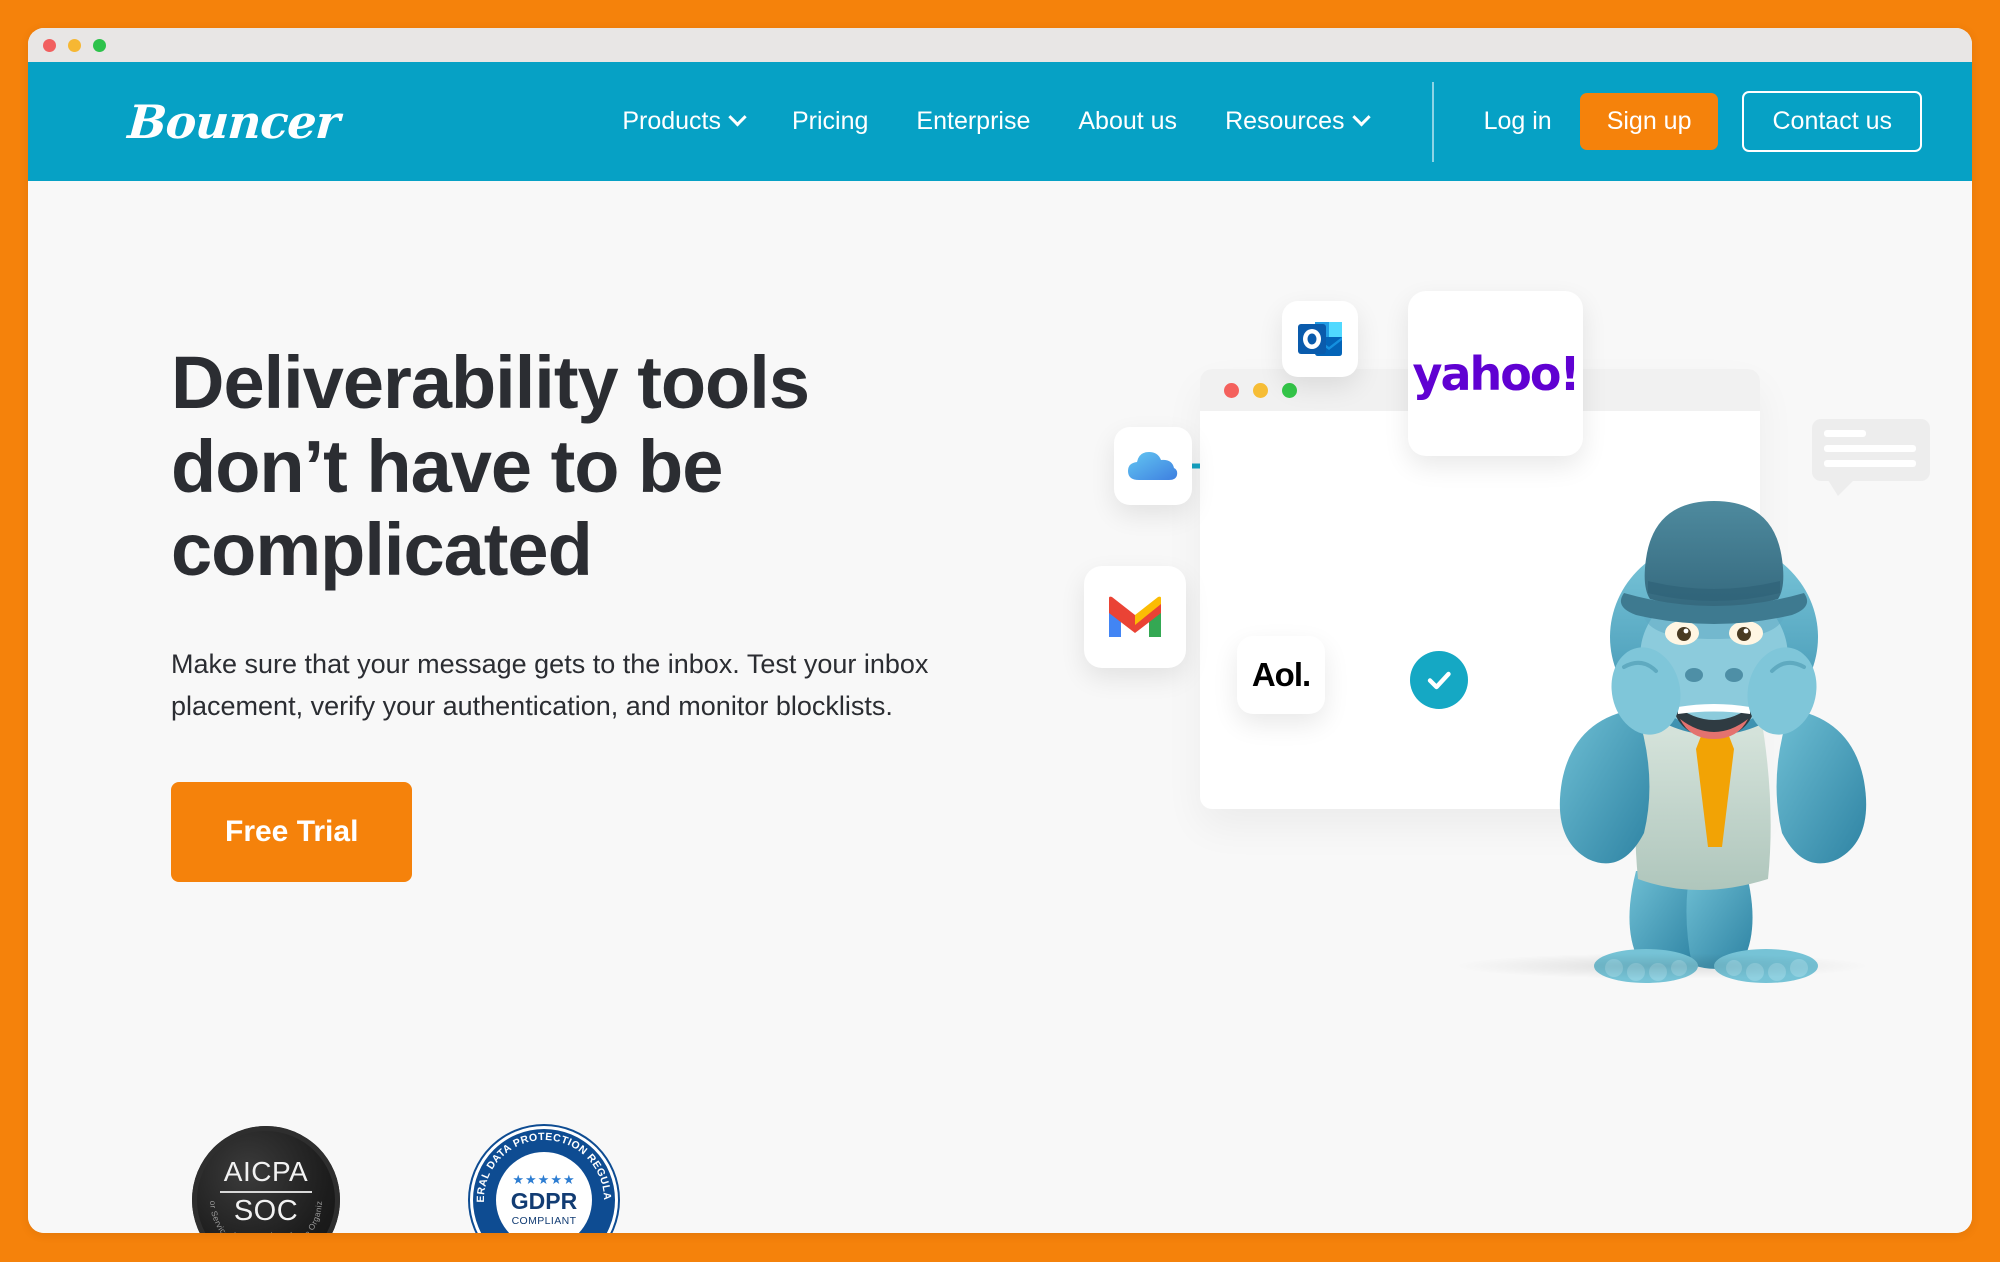  I want to click on nav-item-about-us: About us, so click(1127, 121).